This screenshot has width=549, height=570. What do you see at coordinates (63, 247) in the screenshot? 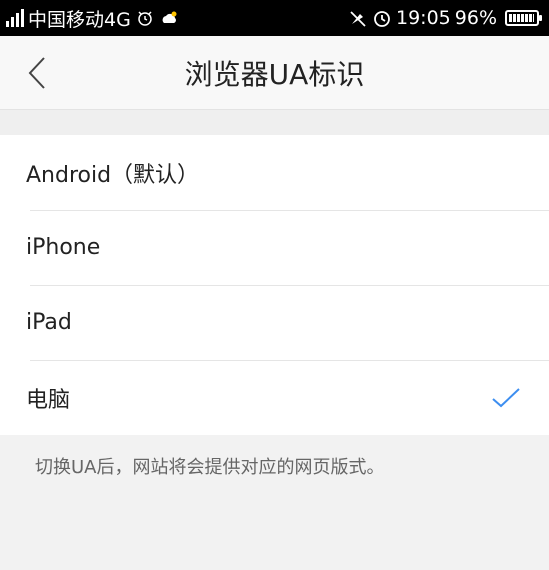
I see `option-label: iPhone` at bounding box center [63, 247].